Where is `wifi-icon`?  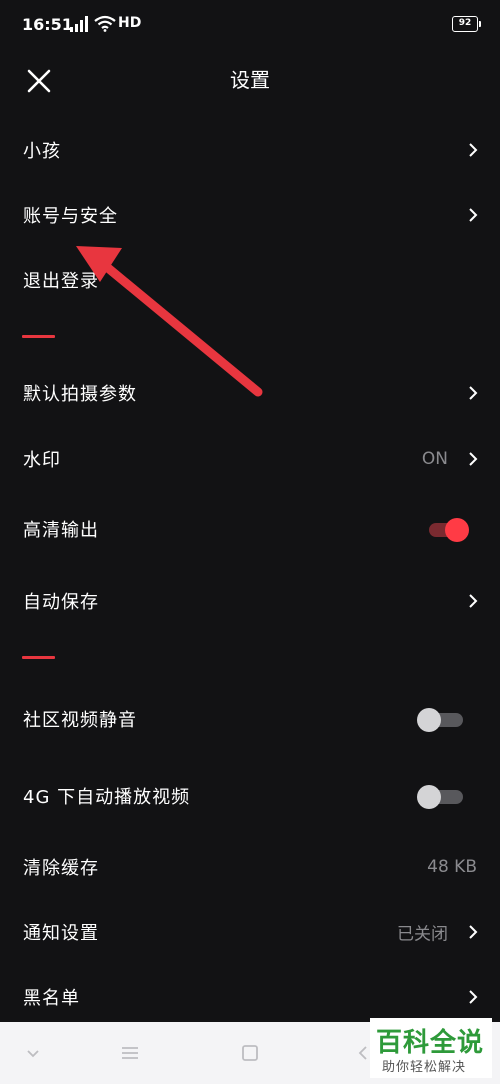
wifi-icon is located at coordinates (105, 23).